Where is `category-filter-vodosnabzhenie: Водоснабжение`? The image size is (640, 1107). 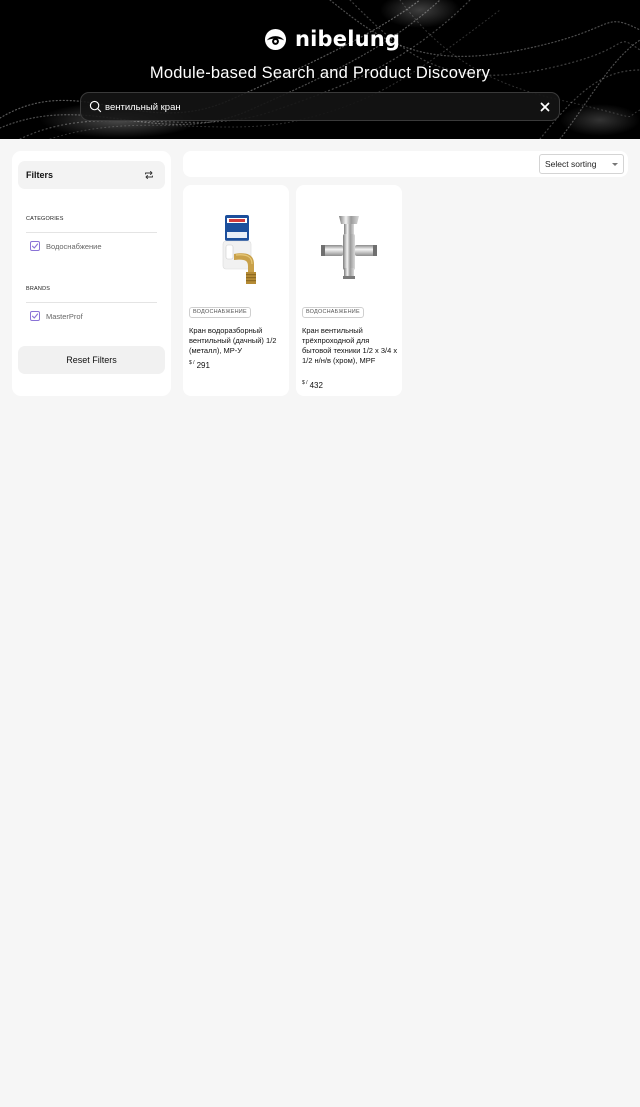 category-filter-vodosnabzhenie: Водоснабжение is located at coordinates (66, 246).